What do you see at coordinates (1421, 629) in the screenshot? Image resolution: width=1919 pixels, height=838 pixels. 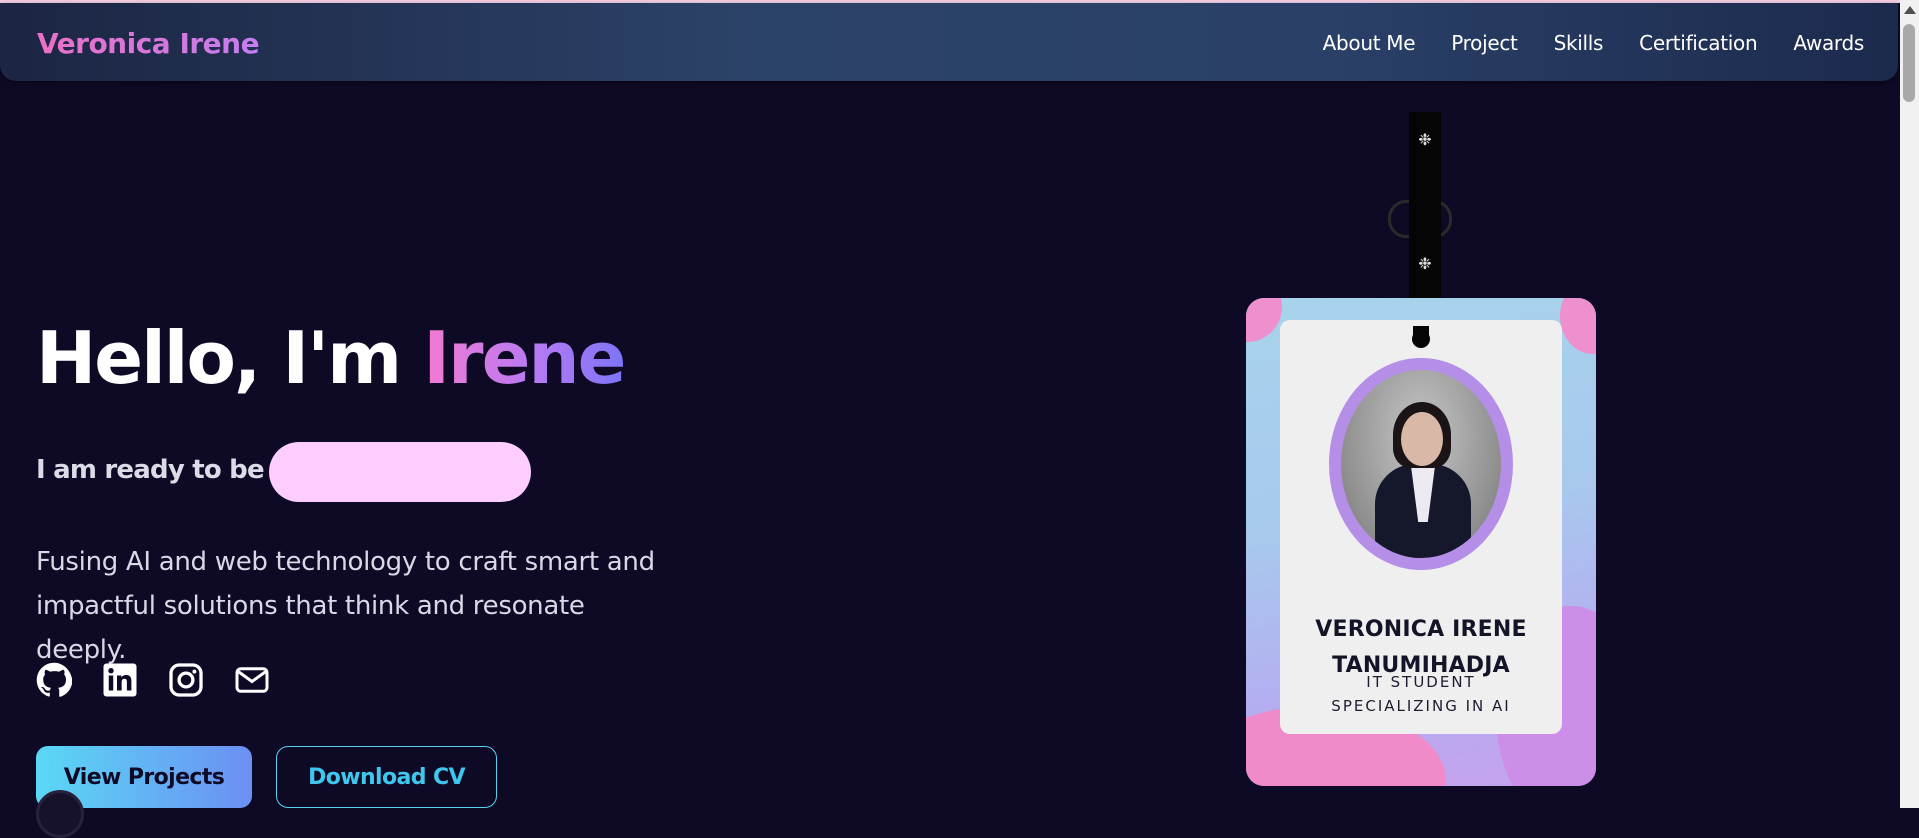 I see `badge-name-line-1: VERONICA IRENE` at bounding box center [1421, 629].